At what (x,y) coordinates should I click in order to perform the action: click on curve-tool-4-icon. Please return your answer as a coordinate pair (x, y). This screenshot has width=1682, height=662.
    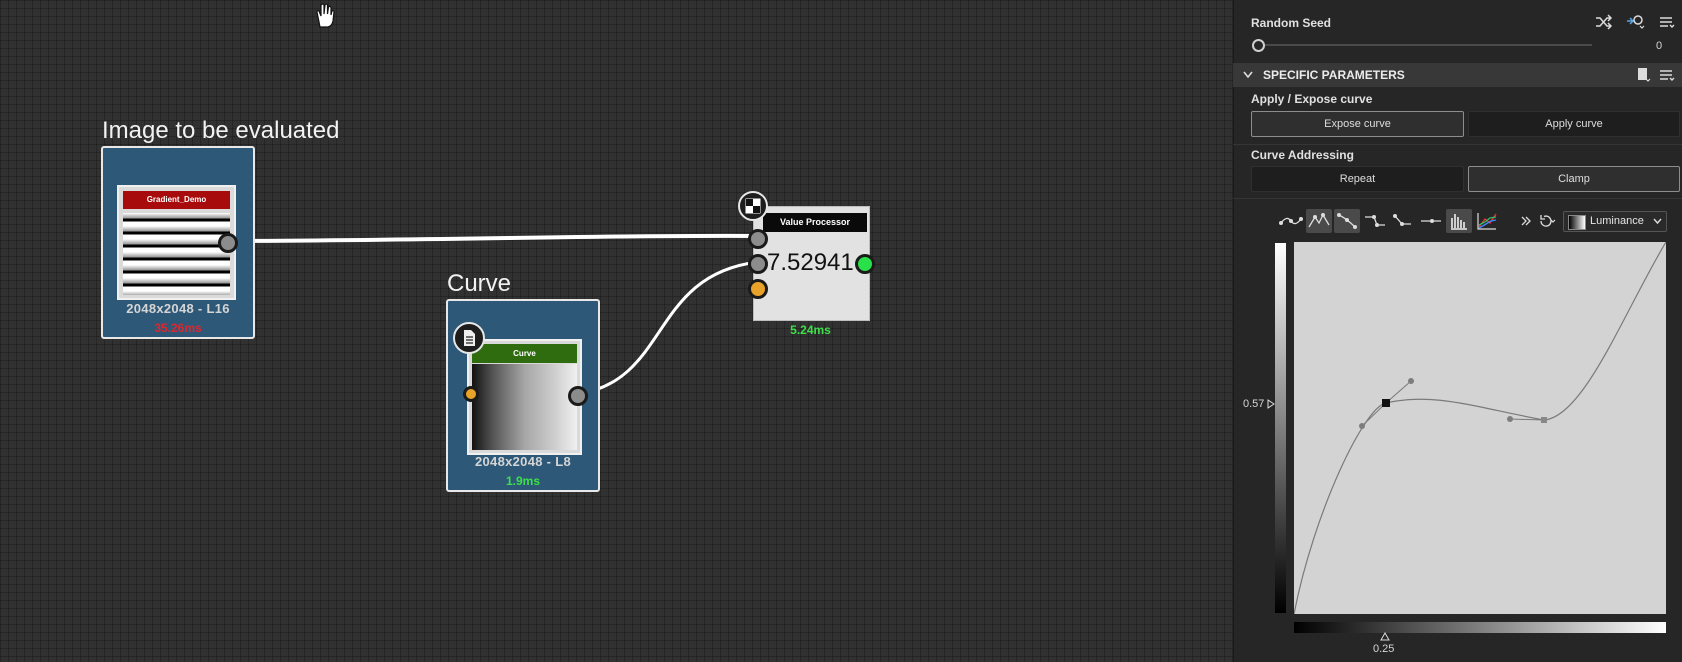
    Looking at the image, I should click on (1375, 221).